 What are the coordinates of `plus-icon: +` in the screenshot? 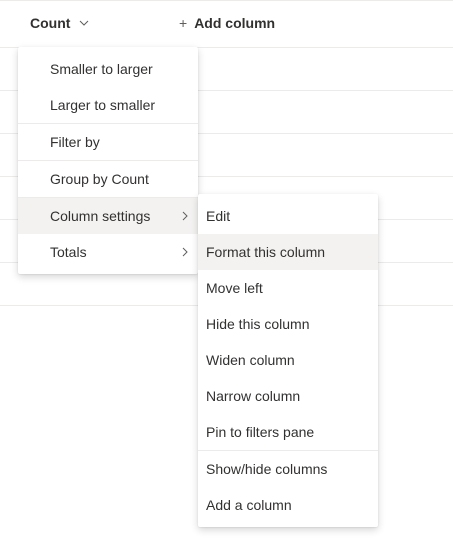 It's located at (183, 23).